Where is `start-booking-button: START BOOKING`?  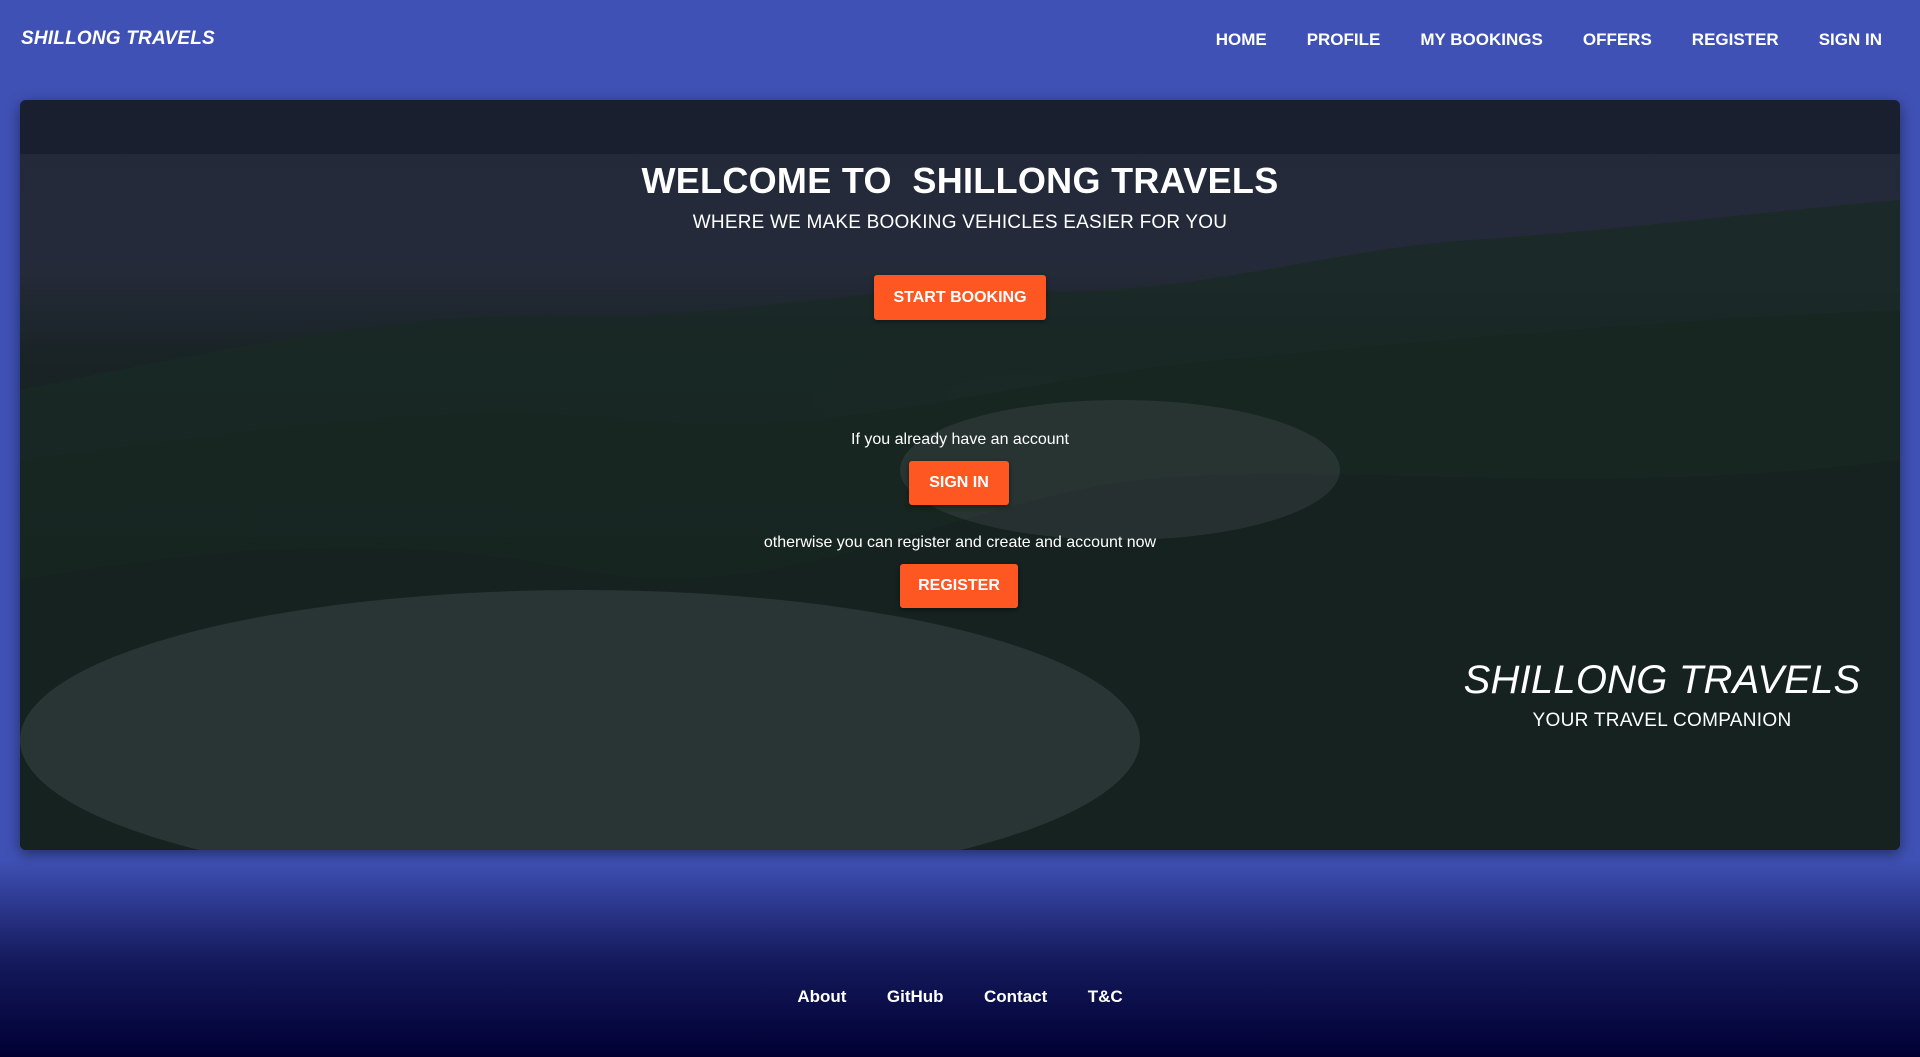
start-booking-button: START BOOKING is located at coordinates (960, 297).